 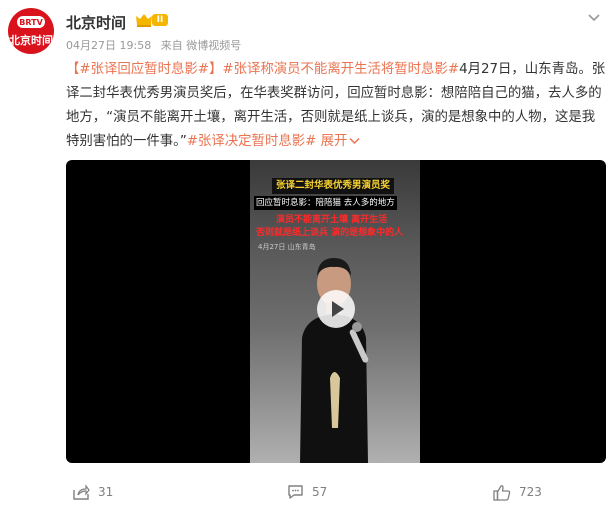 I want to click on post-date: 04月27日 19:58, so click(x=108, y=45).